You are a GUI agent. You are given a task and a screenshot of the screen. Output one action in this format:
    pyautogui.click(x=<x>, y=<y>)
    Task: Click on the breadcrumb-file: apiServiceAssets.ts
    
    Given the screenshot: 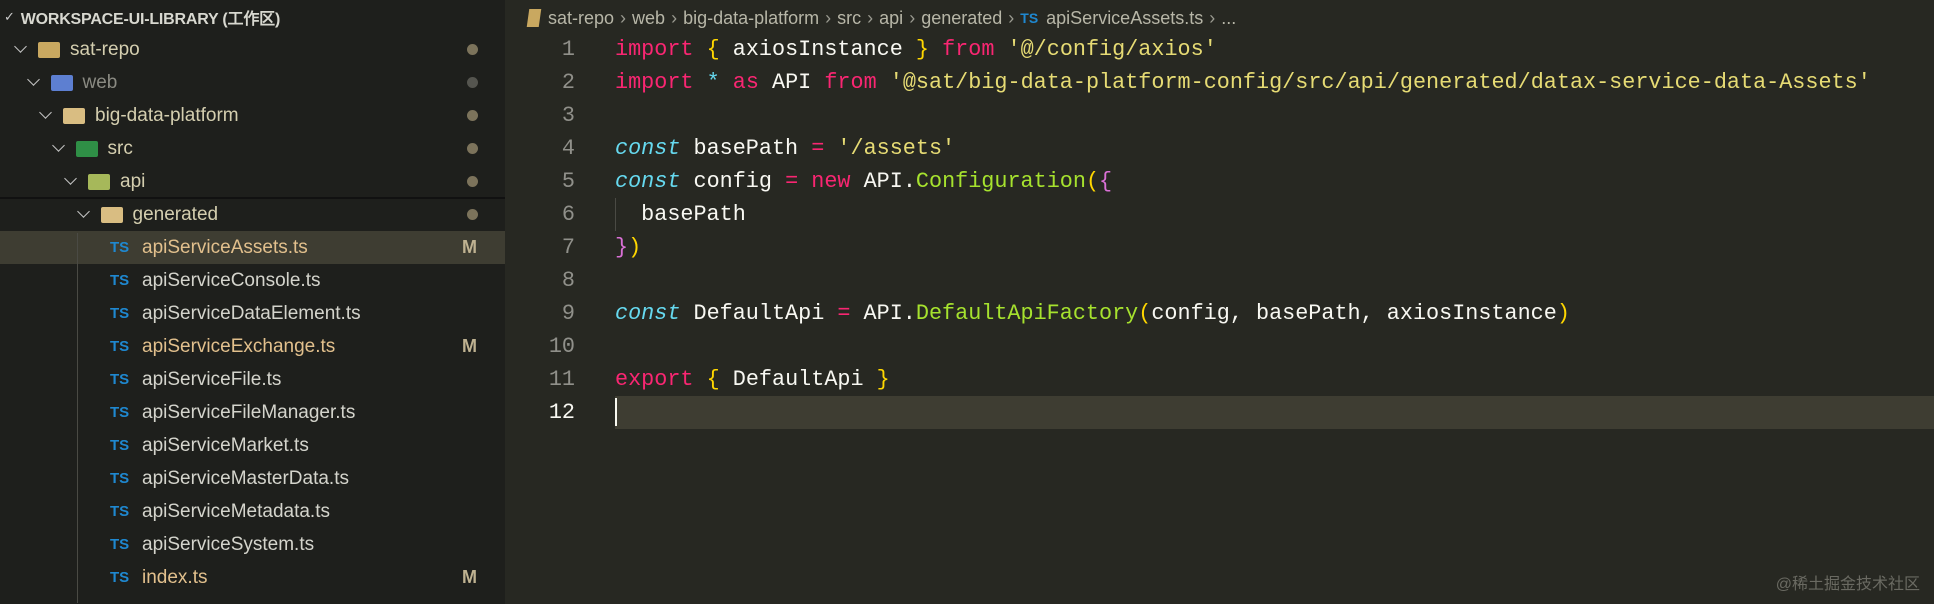 What is the action you would take?
    pyautogui.click(x=1124, y=18)
    